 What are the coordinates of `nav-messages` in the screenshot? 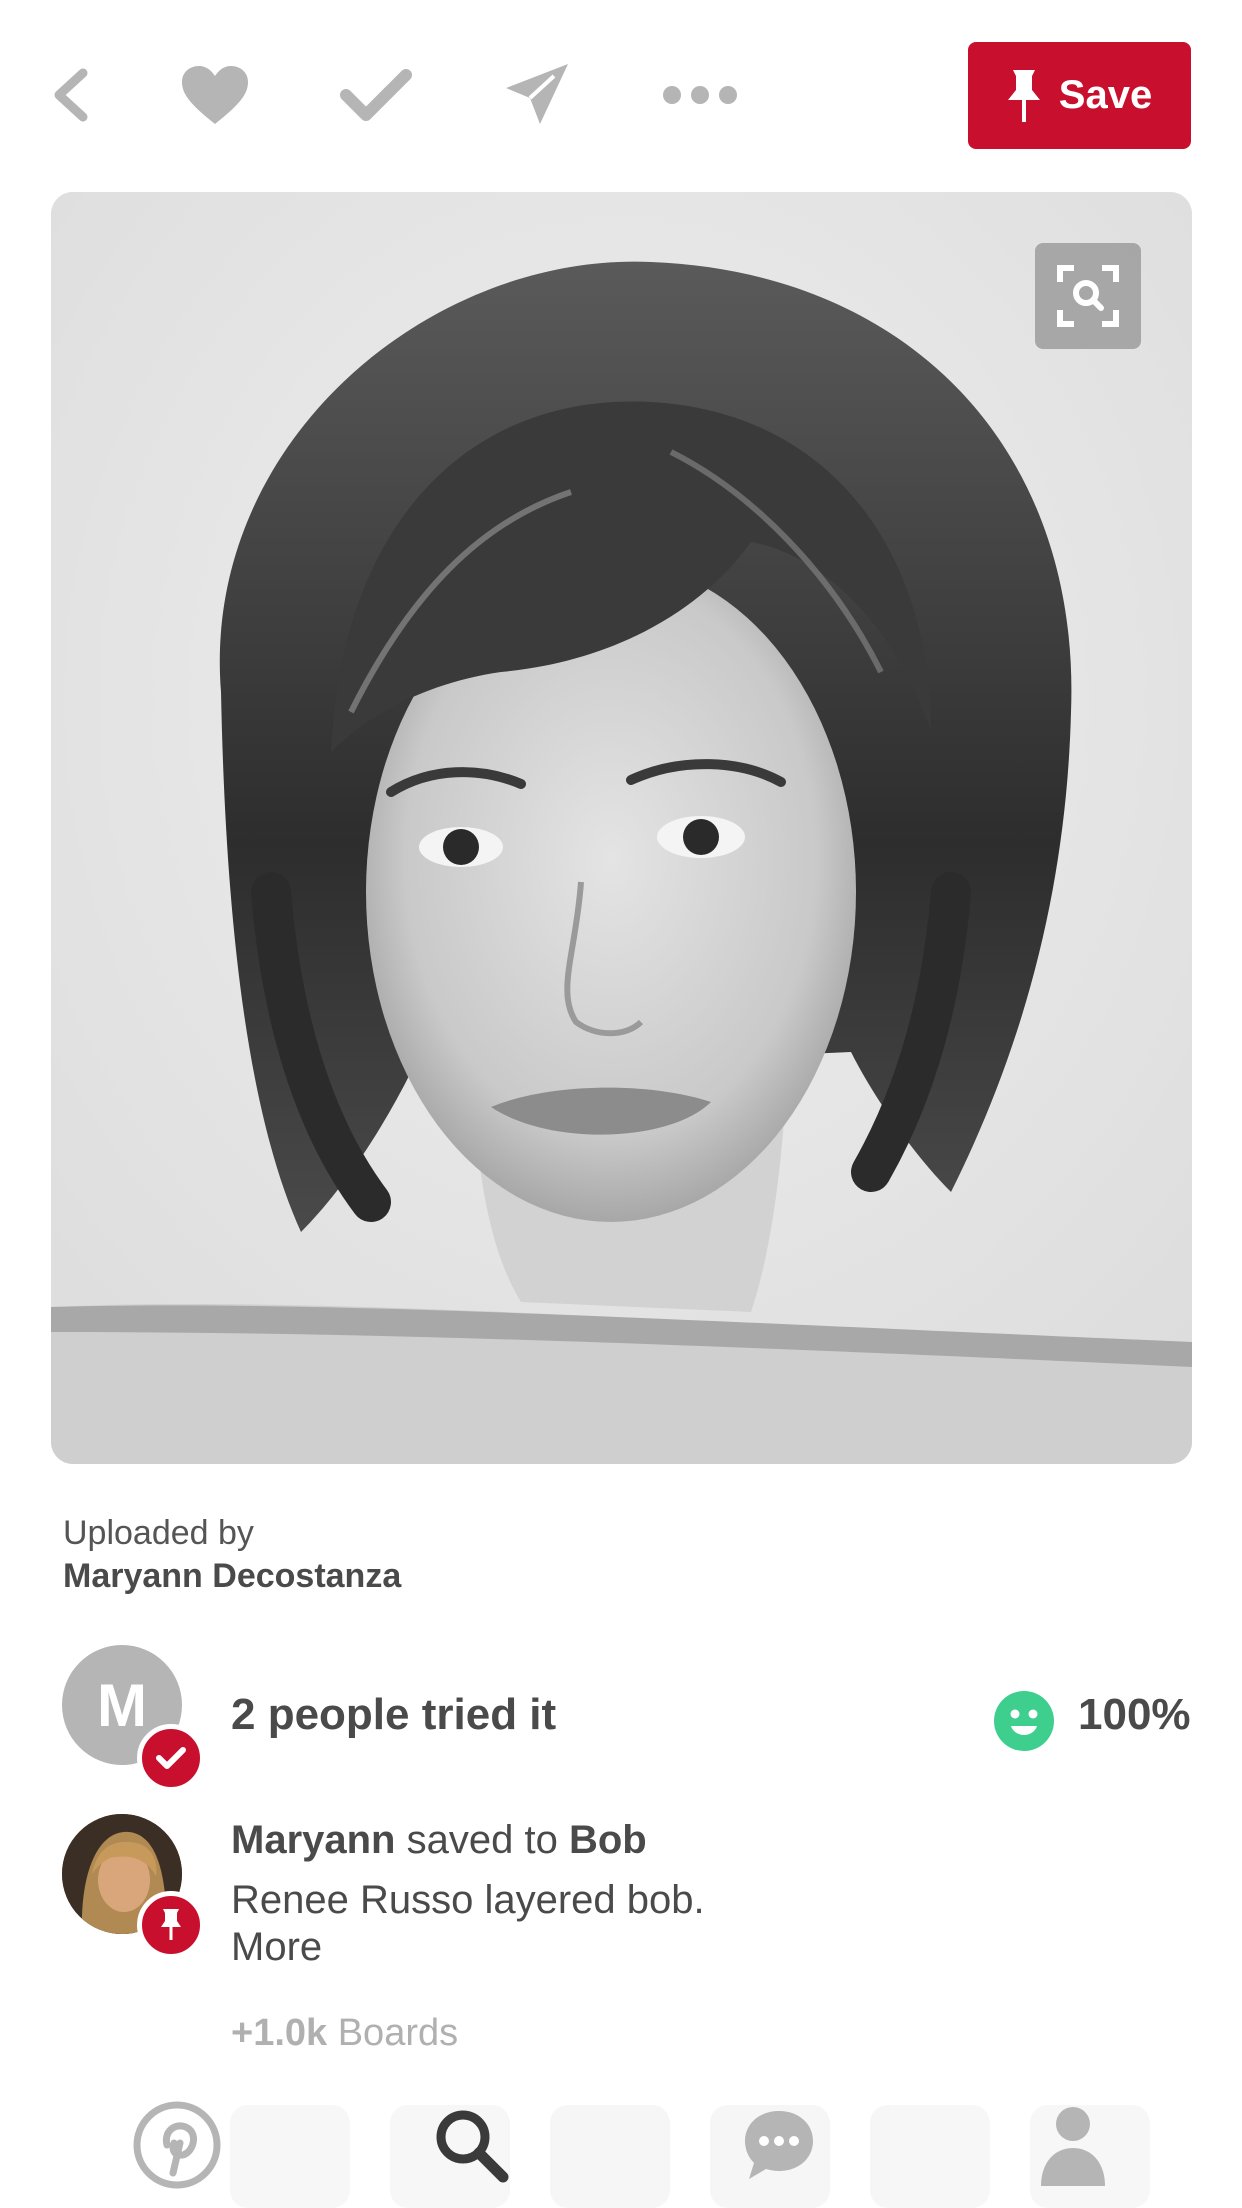 It's located at (779, 2145).